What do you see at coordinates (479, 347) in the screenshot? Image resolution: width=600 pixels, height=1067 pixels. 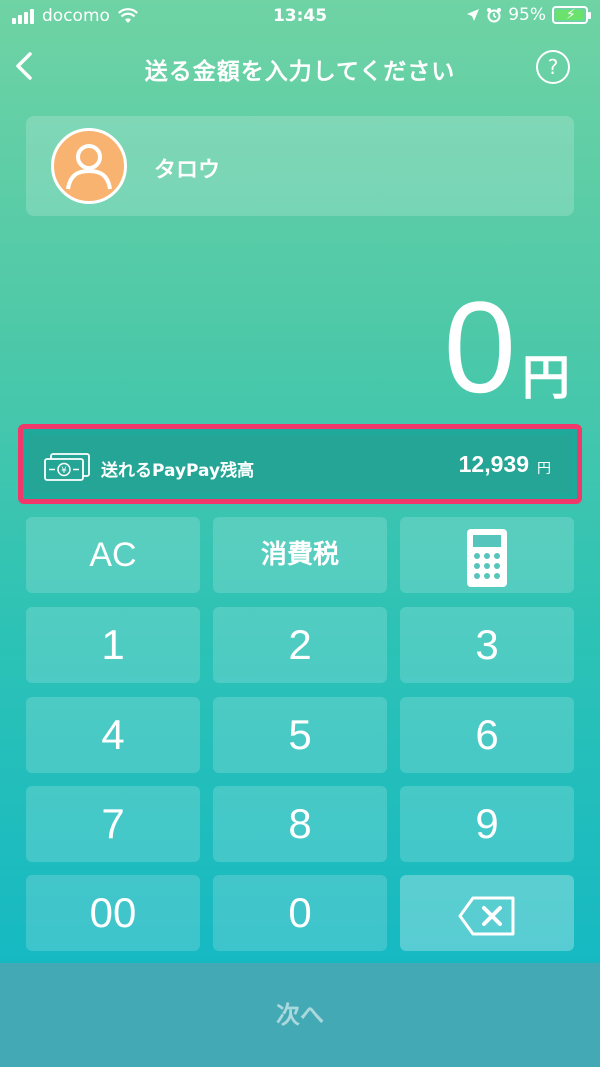 I see `amount-value: 0` at bounding box center [479, 347].